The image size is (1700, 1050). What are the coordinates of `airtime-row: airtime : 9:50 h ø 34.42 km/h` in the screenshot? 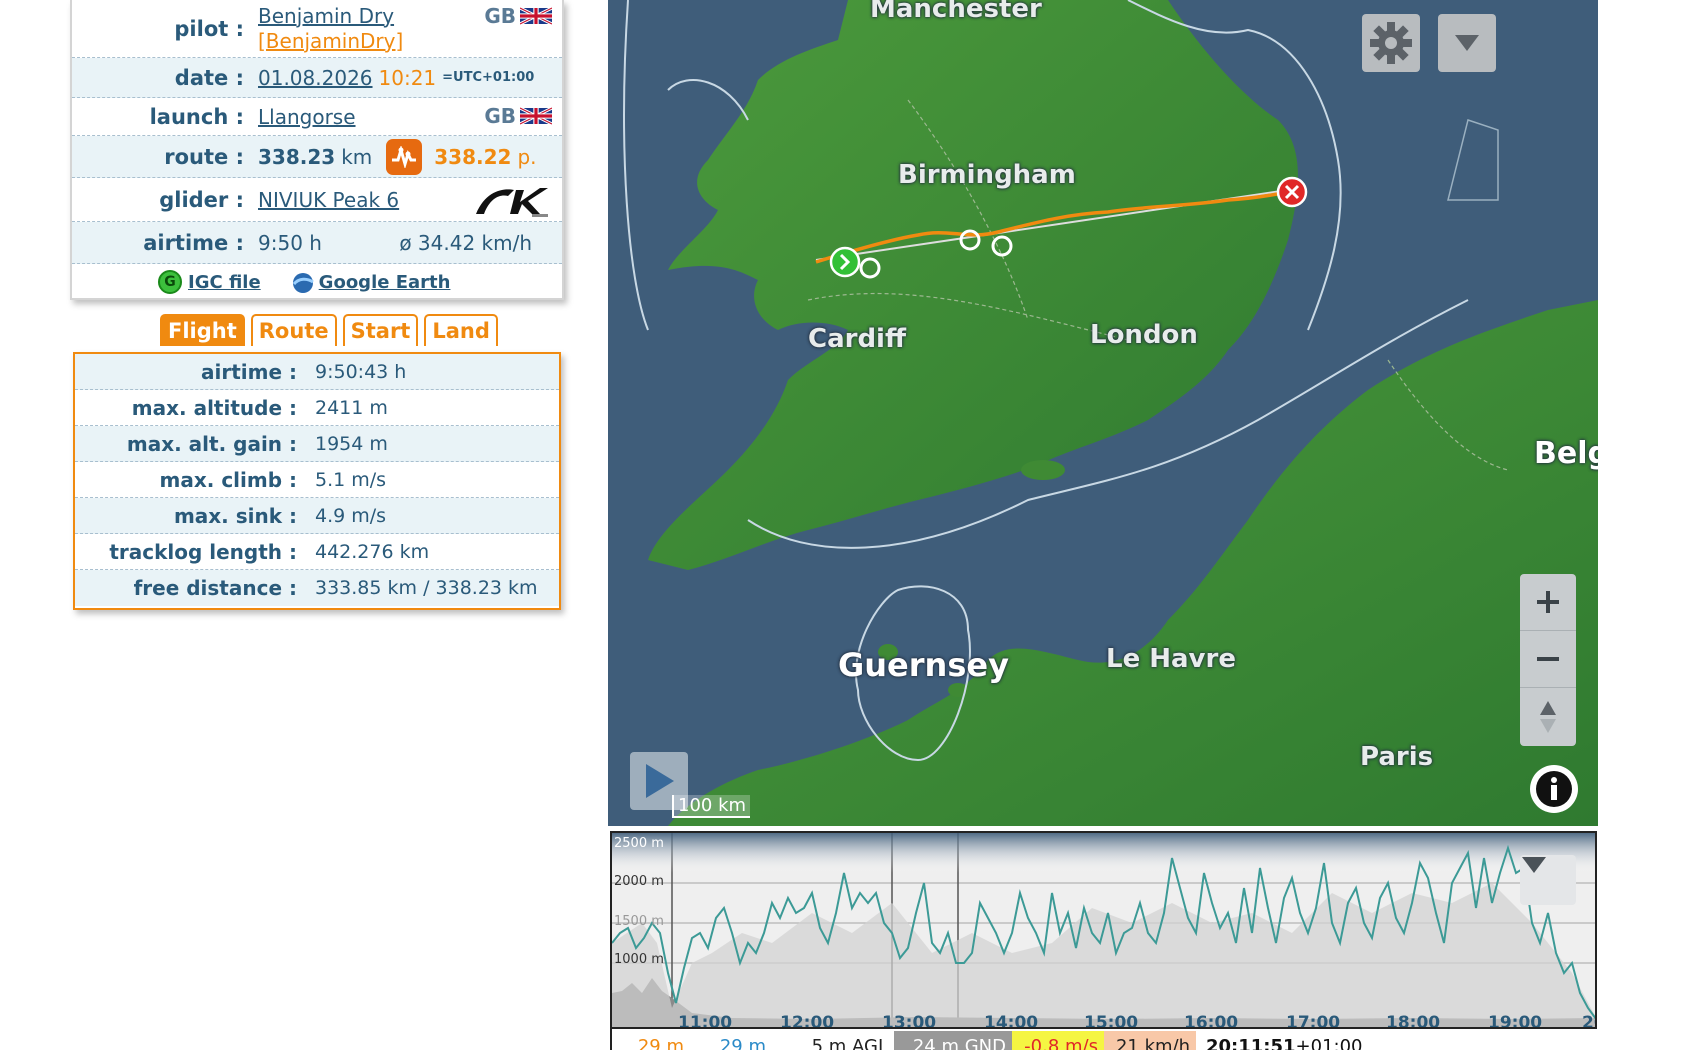 It's located at (317, 243).